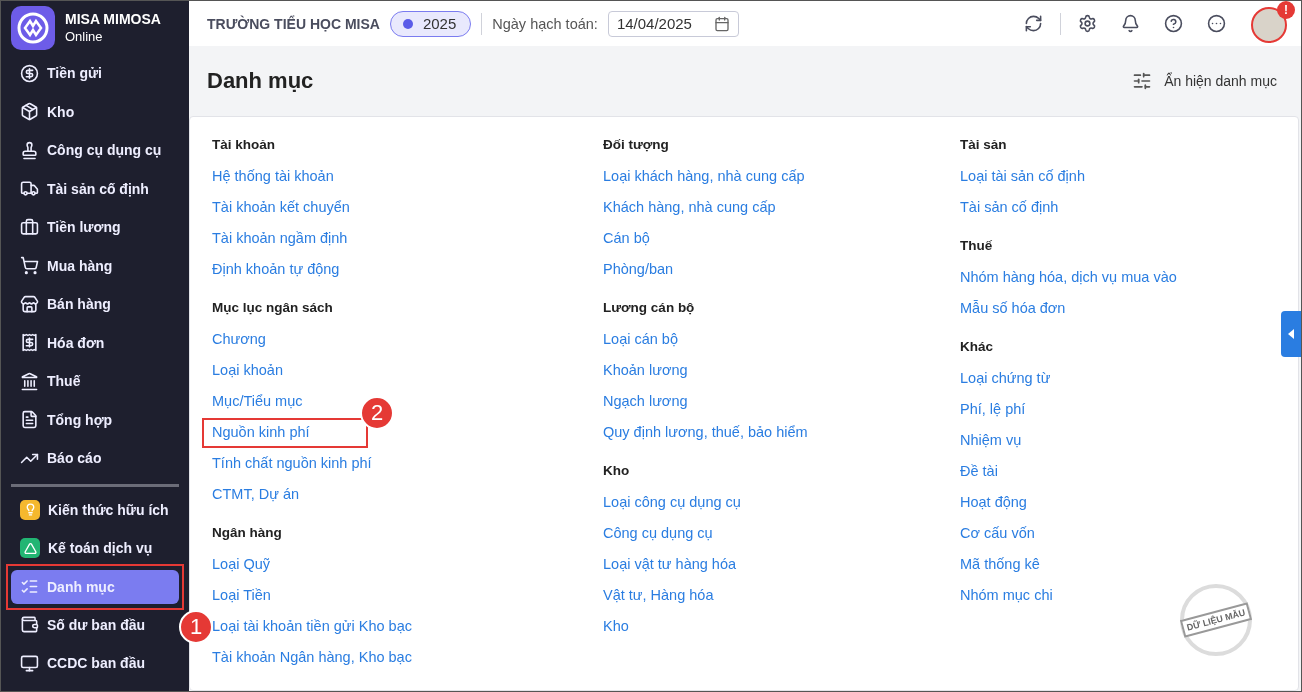  What do you see at coordinates (273, 308) in the screenshot?
I see `group-title: Mục lục ngân sách` at bounding box center [273, 308].